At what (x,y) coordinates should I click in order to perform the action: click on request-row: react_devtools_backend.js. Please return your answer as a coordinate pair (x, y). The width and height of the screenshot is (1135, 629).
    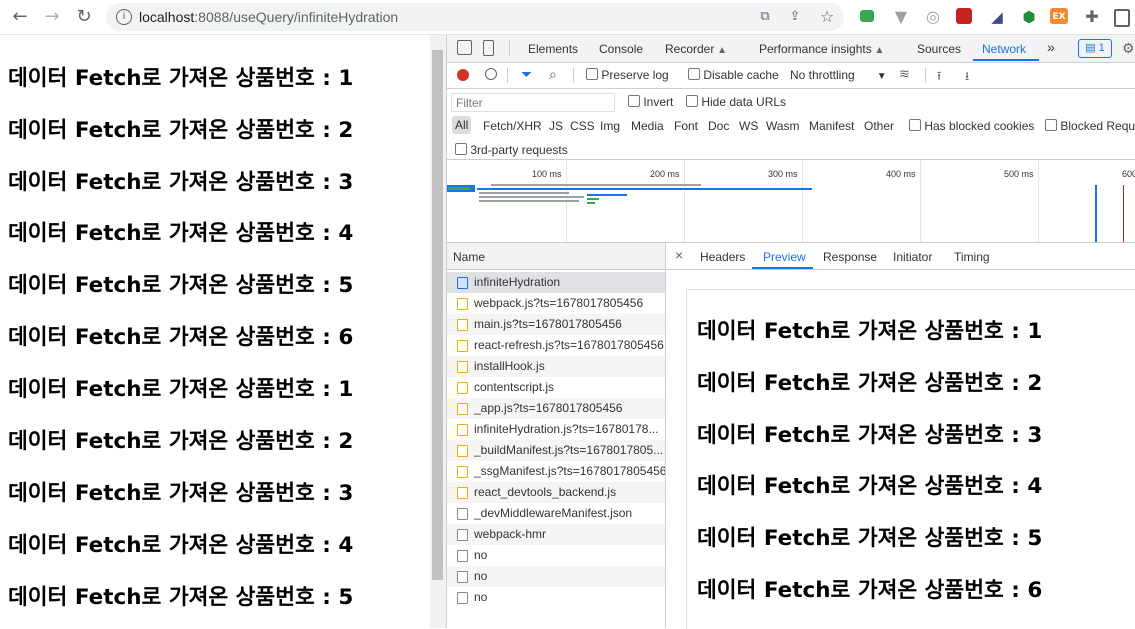
    Looking at the image, I should click on (556, 492).